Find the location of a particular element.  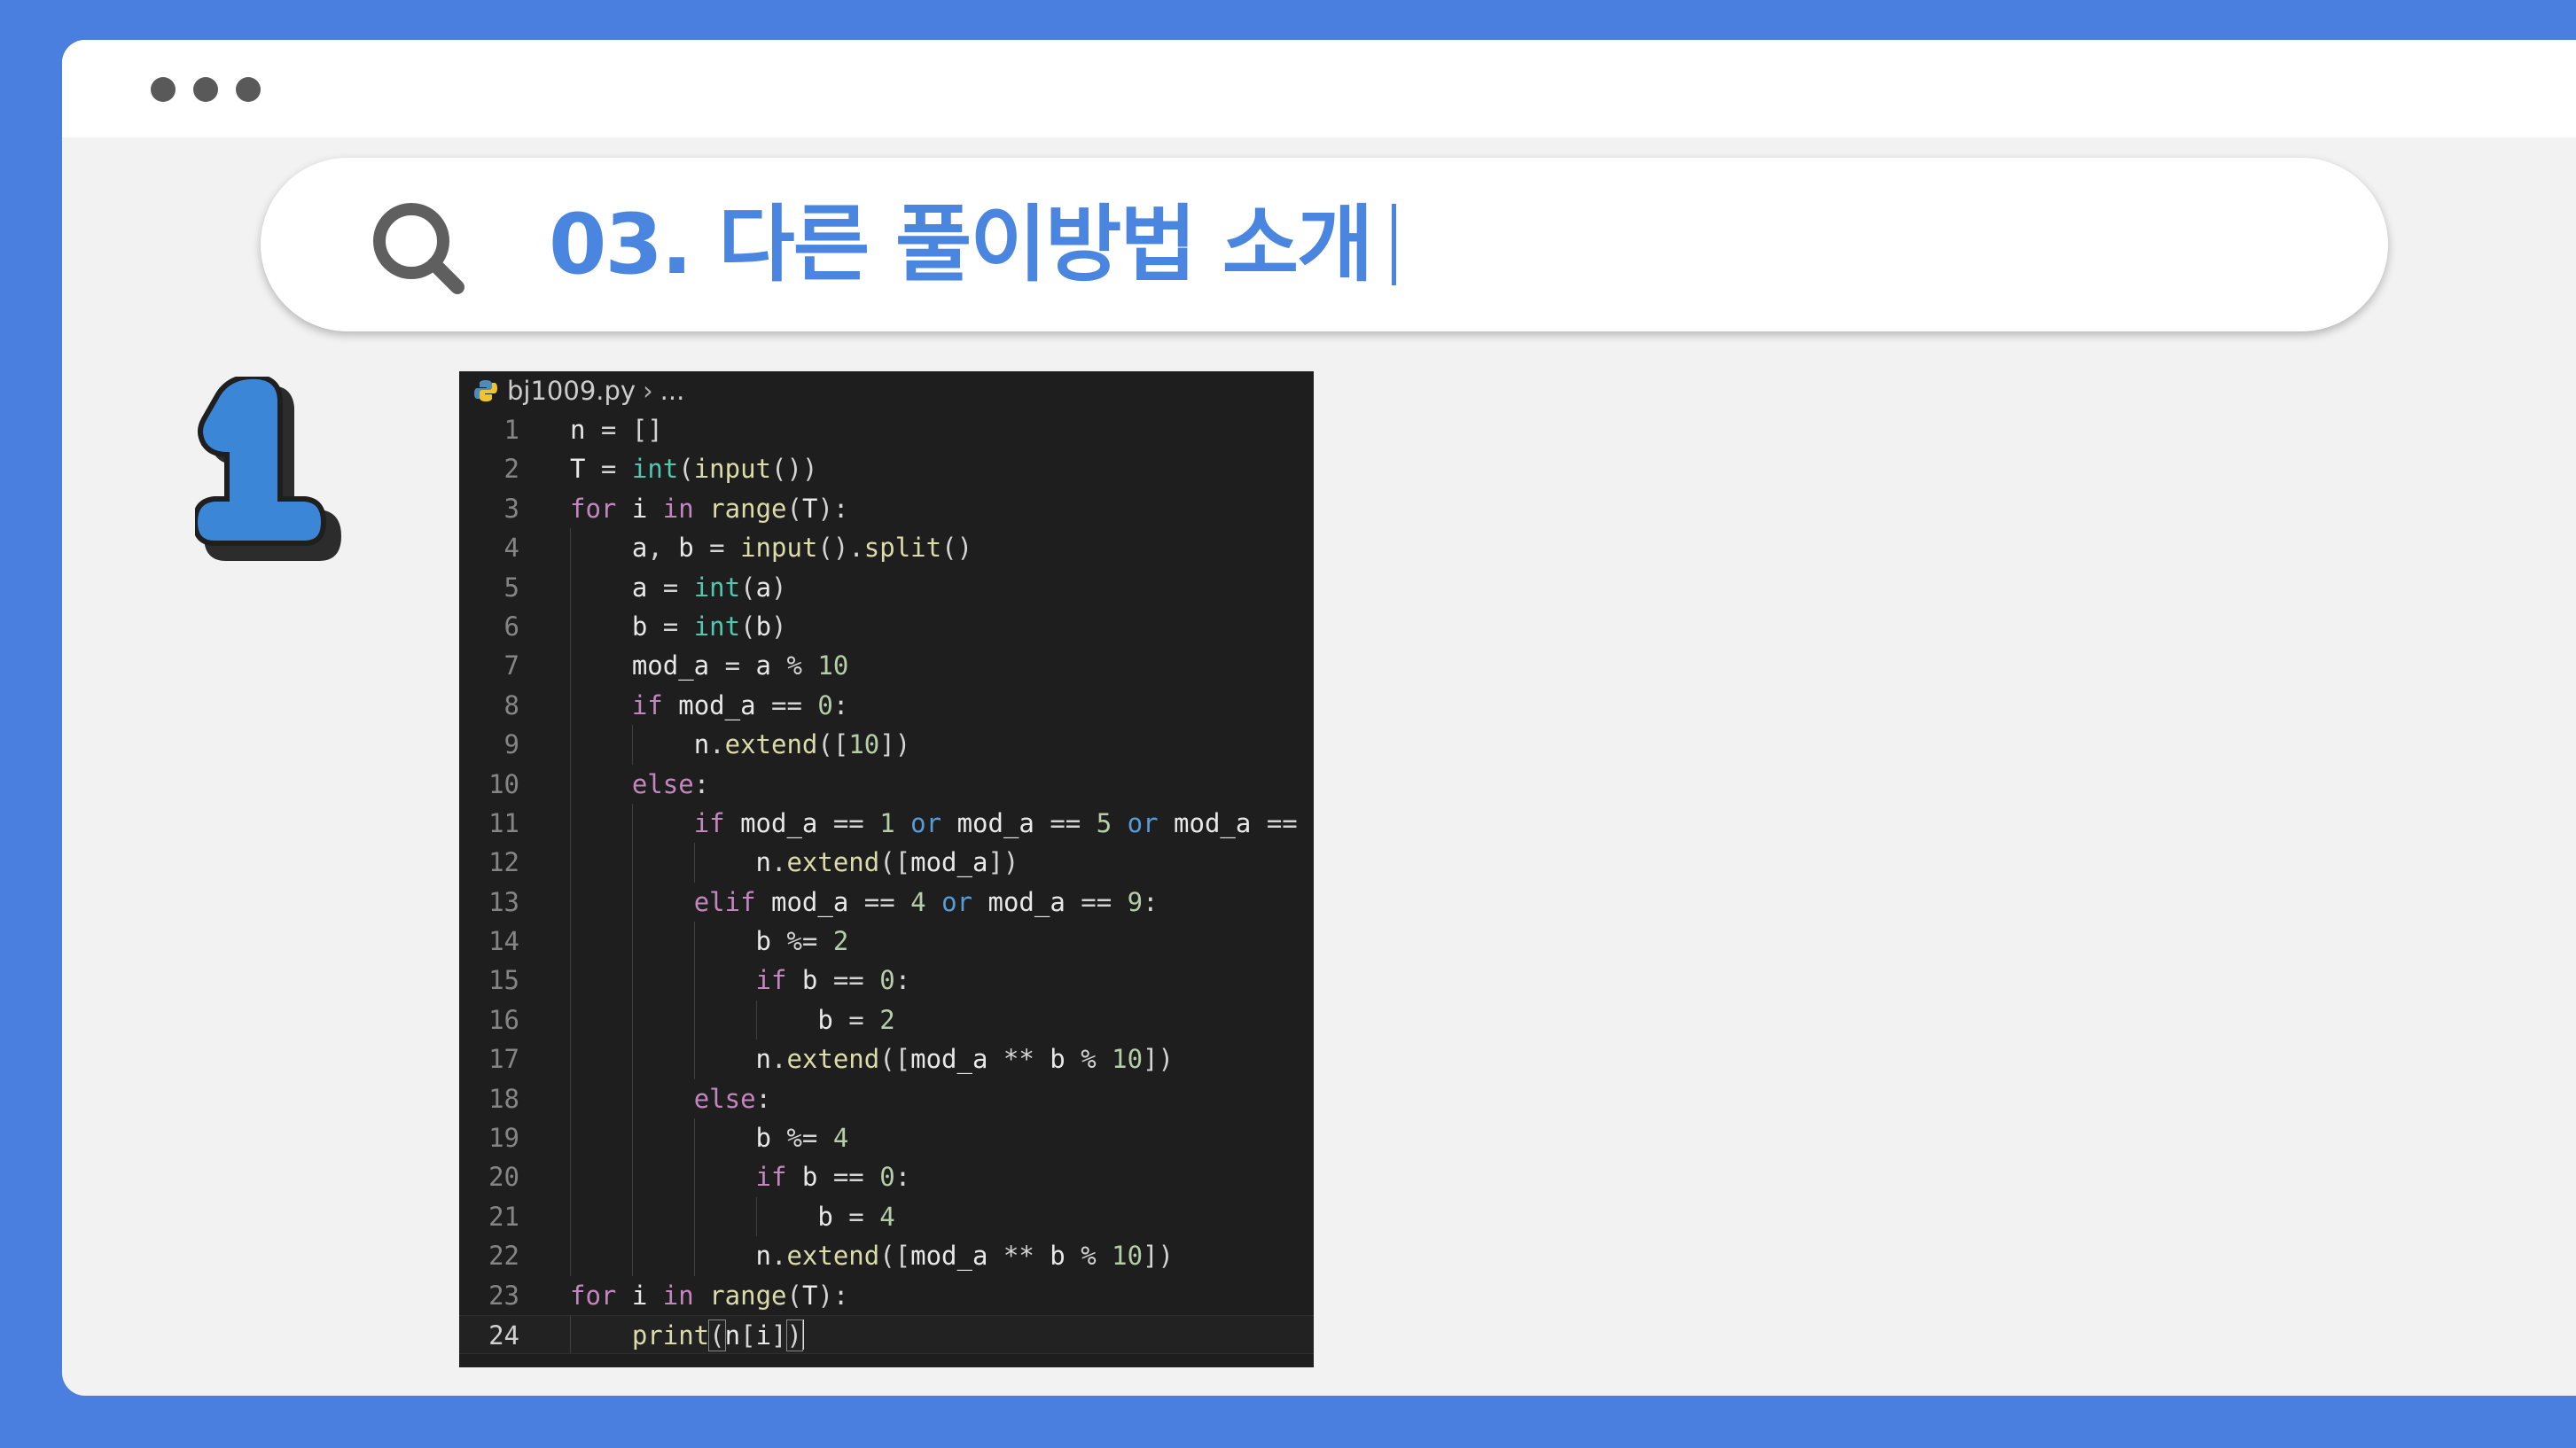

code-line: 16 b = 2 is located at coordinates (886, 1020).